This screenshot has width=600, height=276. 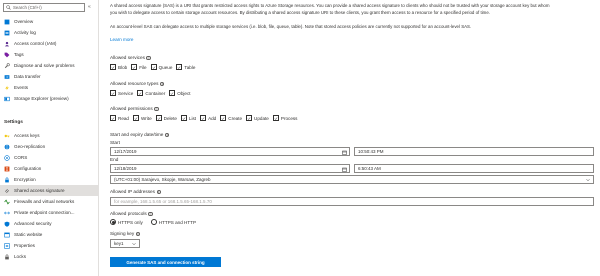 What do you see at coordinates (231, 118) in the screenshot?
I see `checkbox-create: Create` at bounding box center [231, 118].